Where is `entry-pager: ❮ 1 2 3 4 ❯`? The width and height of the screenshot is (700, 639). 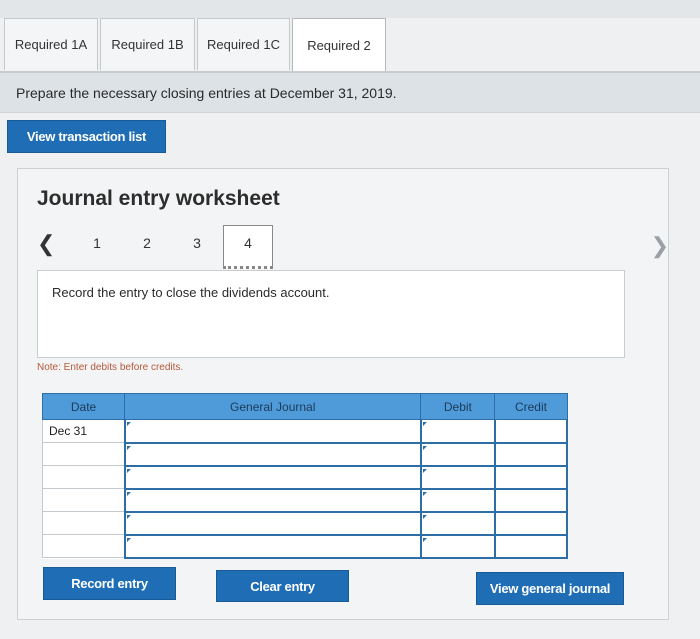
entry-pager: ❮ 1 2 3 4 ❯ is located at coordinates (353, 247).